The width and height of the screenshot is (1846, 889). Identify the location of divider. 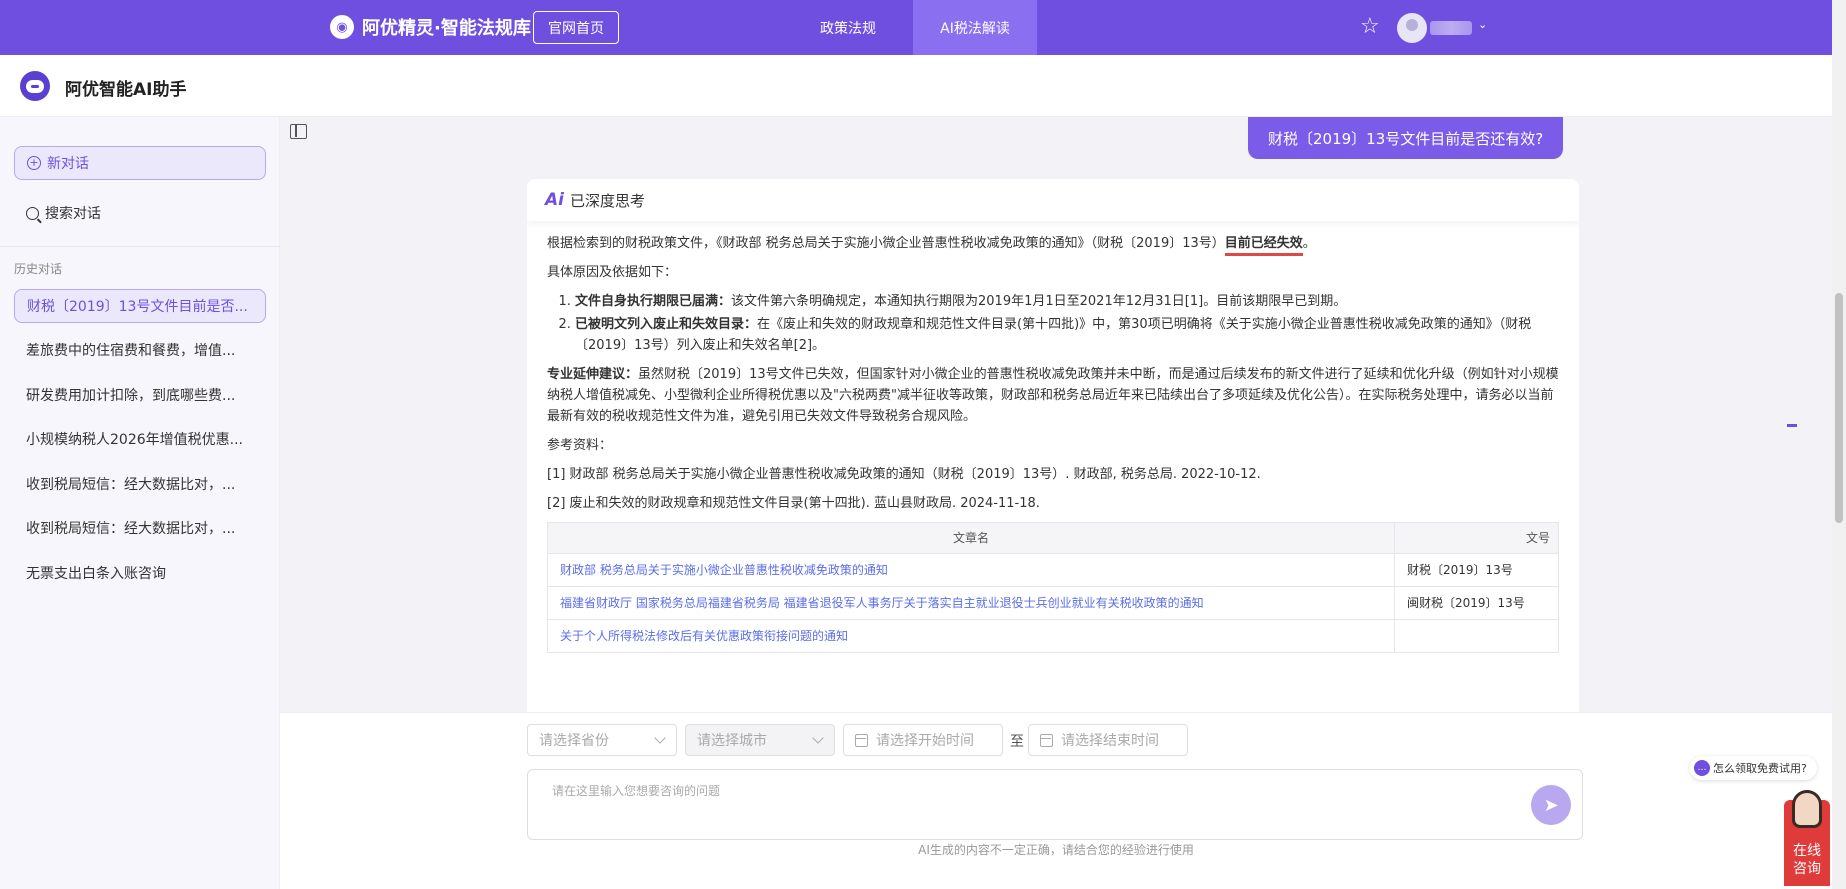
(140, 246).